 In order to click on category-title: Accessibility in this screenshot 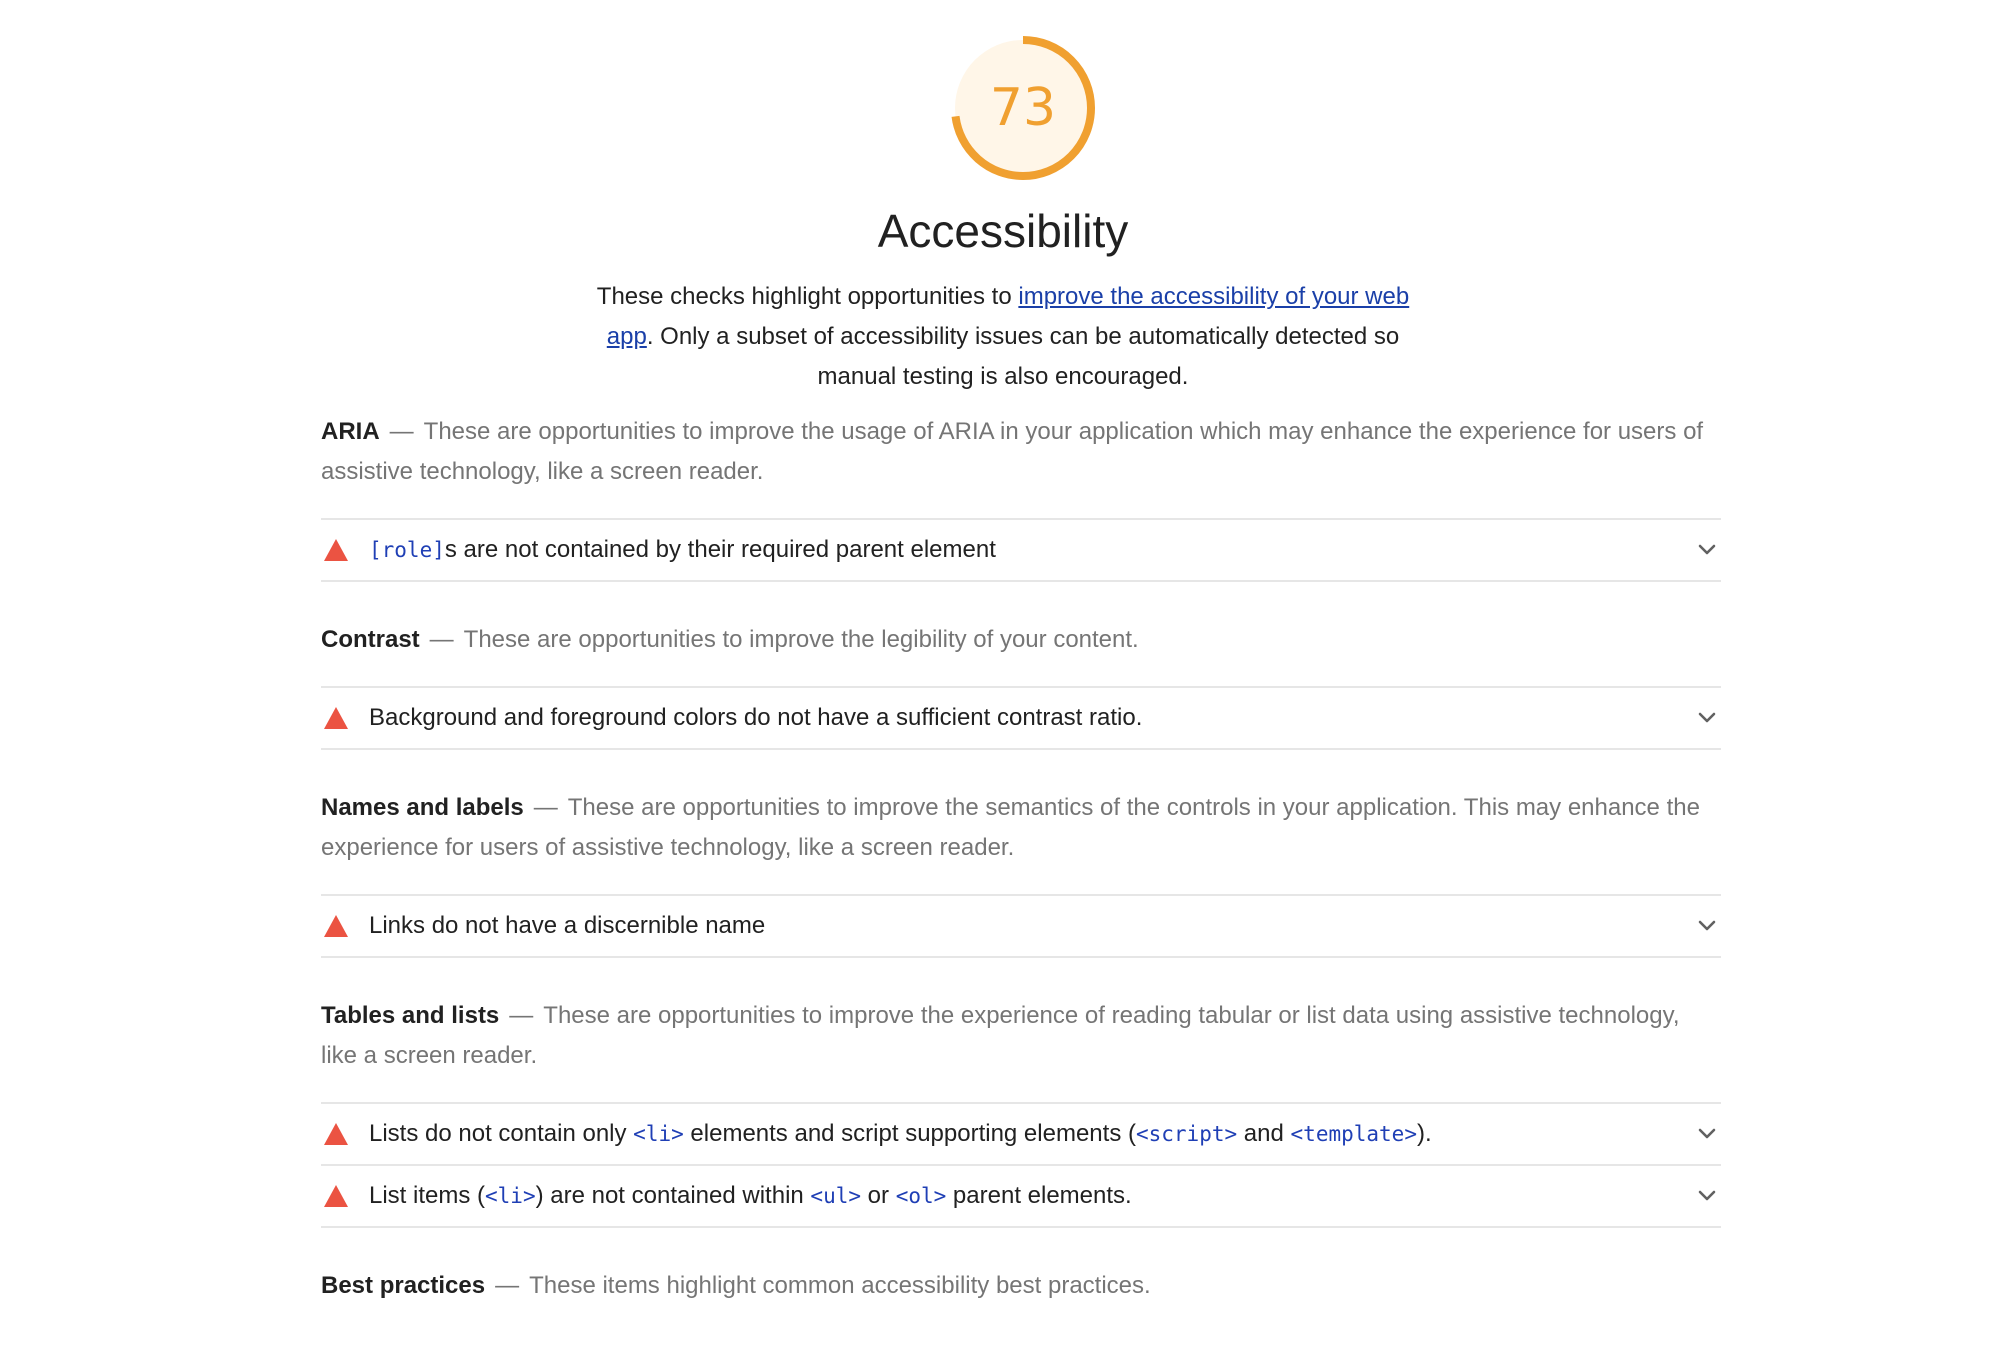, I will do `click(1003, 231)`.